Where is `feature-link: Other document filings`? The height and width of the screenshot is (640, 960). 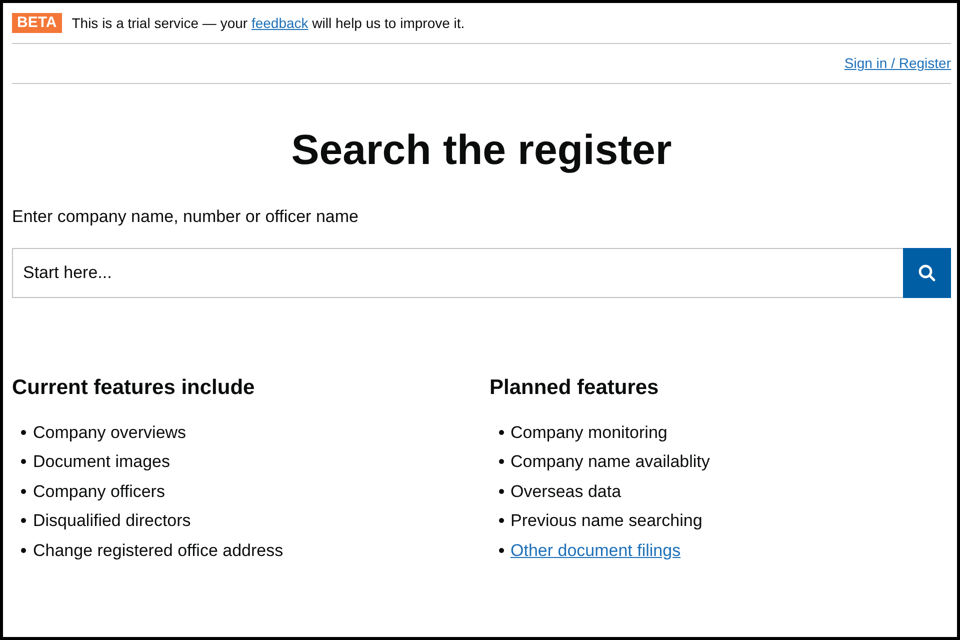
feature-link: Other document filings is located at coordinates (595, 550).